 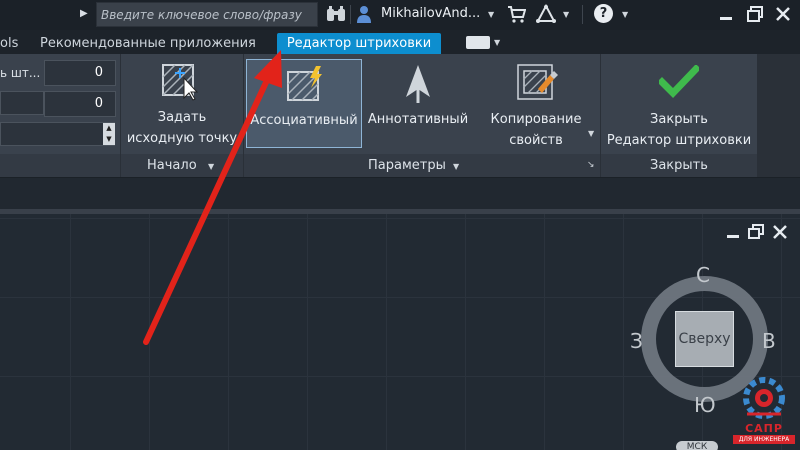 I want to click on options-panel-label: Параметры, so click(x=407, y=165).